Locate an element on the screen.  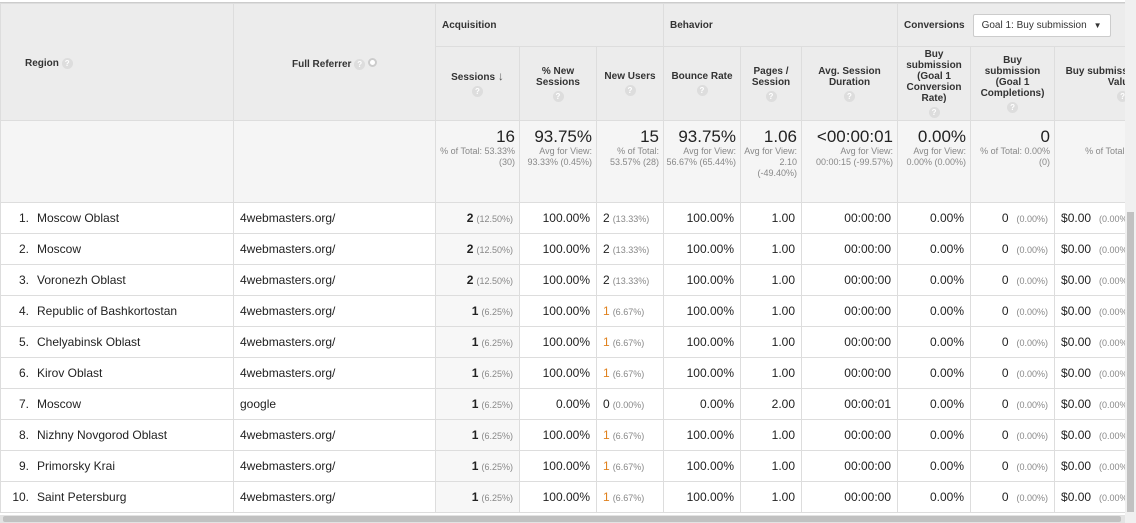
region-cell: 4. Republic of Bashkortostan is located at coordinates (117, 311).